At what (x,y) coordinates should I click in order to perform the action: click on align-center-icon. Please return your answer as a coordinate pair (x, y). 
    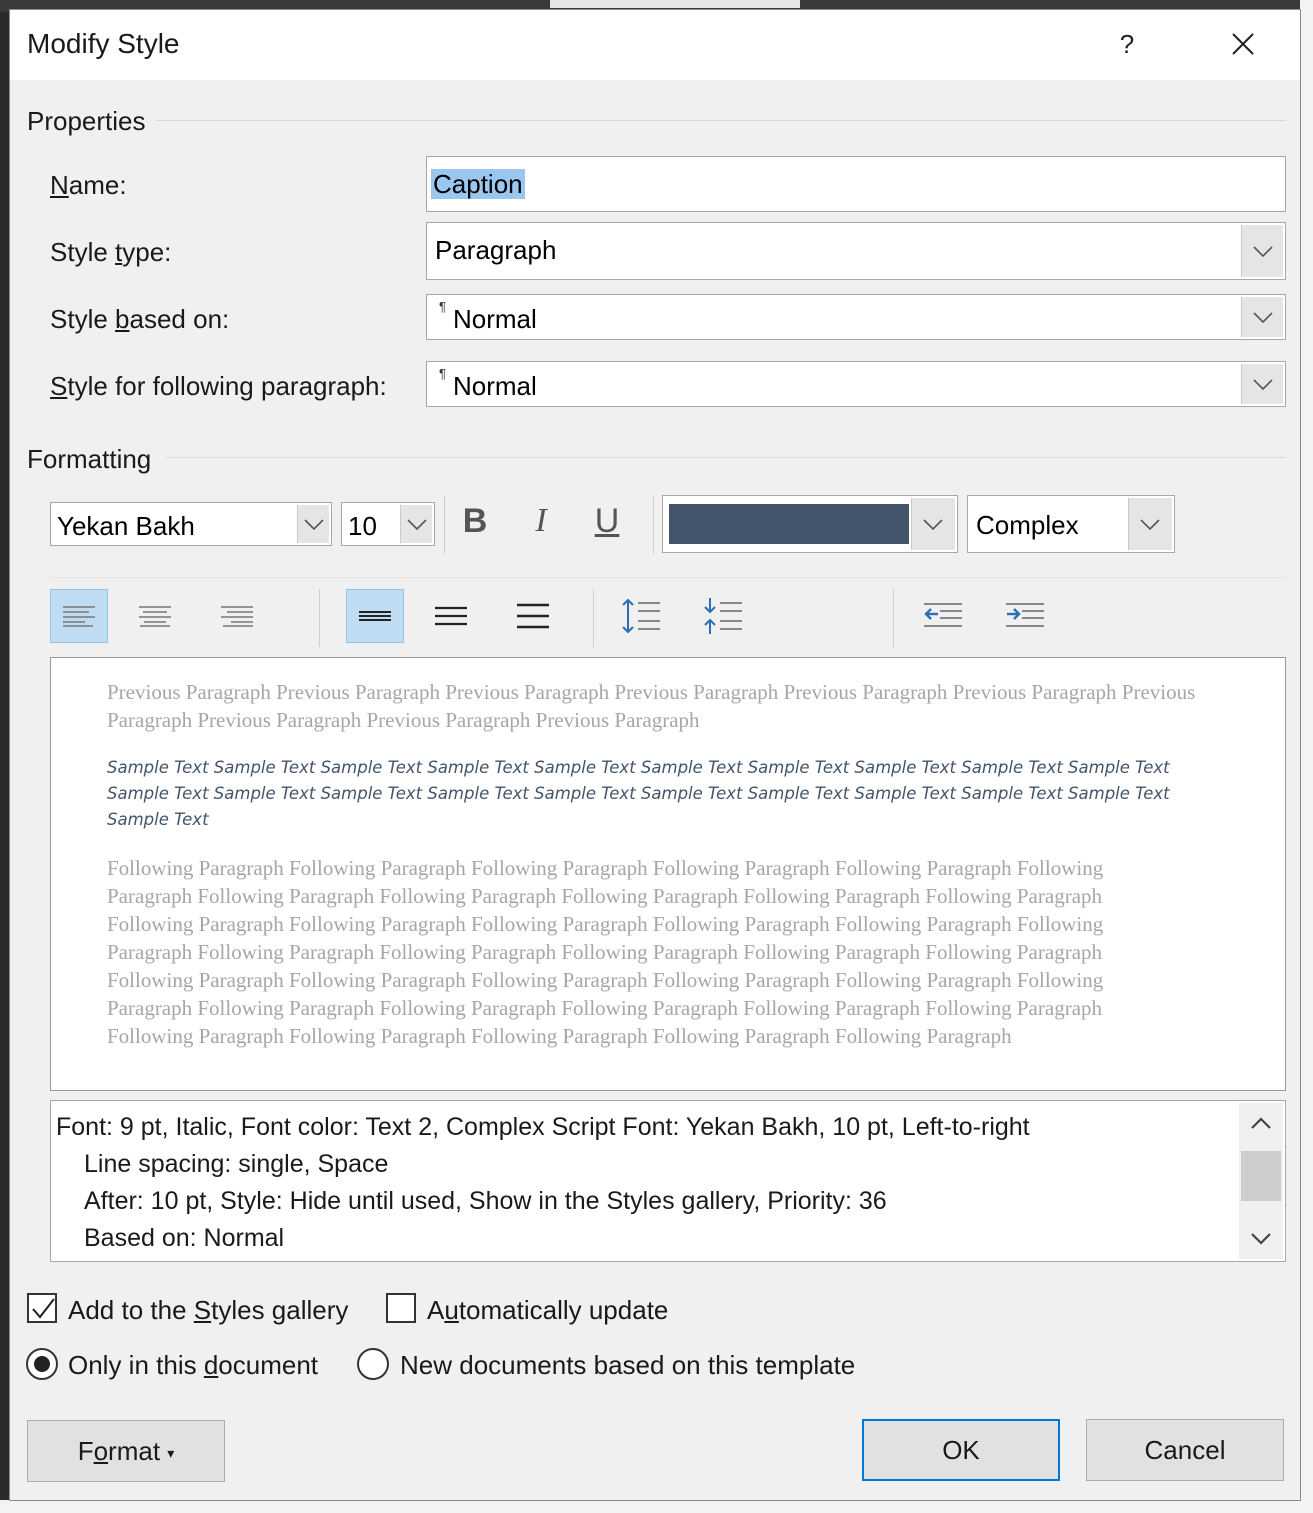
    Looking at the image, I should click on (155, 616).